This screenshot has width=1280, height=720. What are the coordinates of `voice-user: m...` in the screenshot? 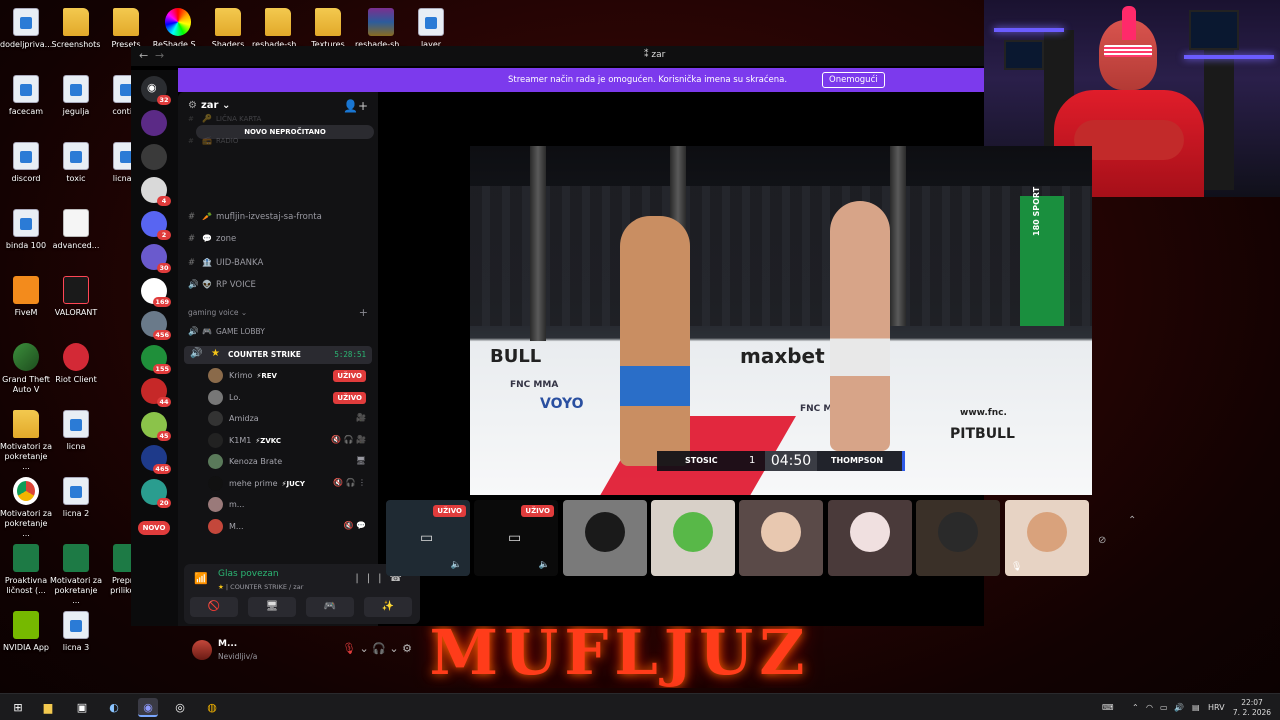 It's located at (290, 505).